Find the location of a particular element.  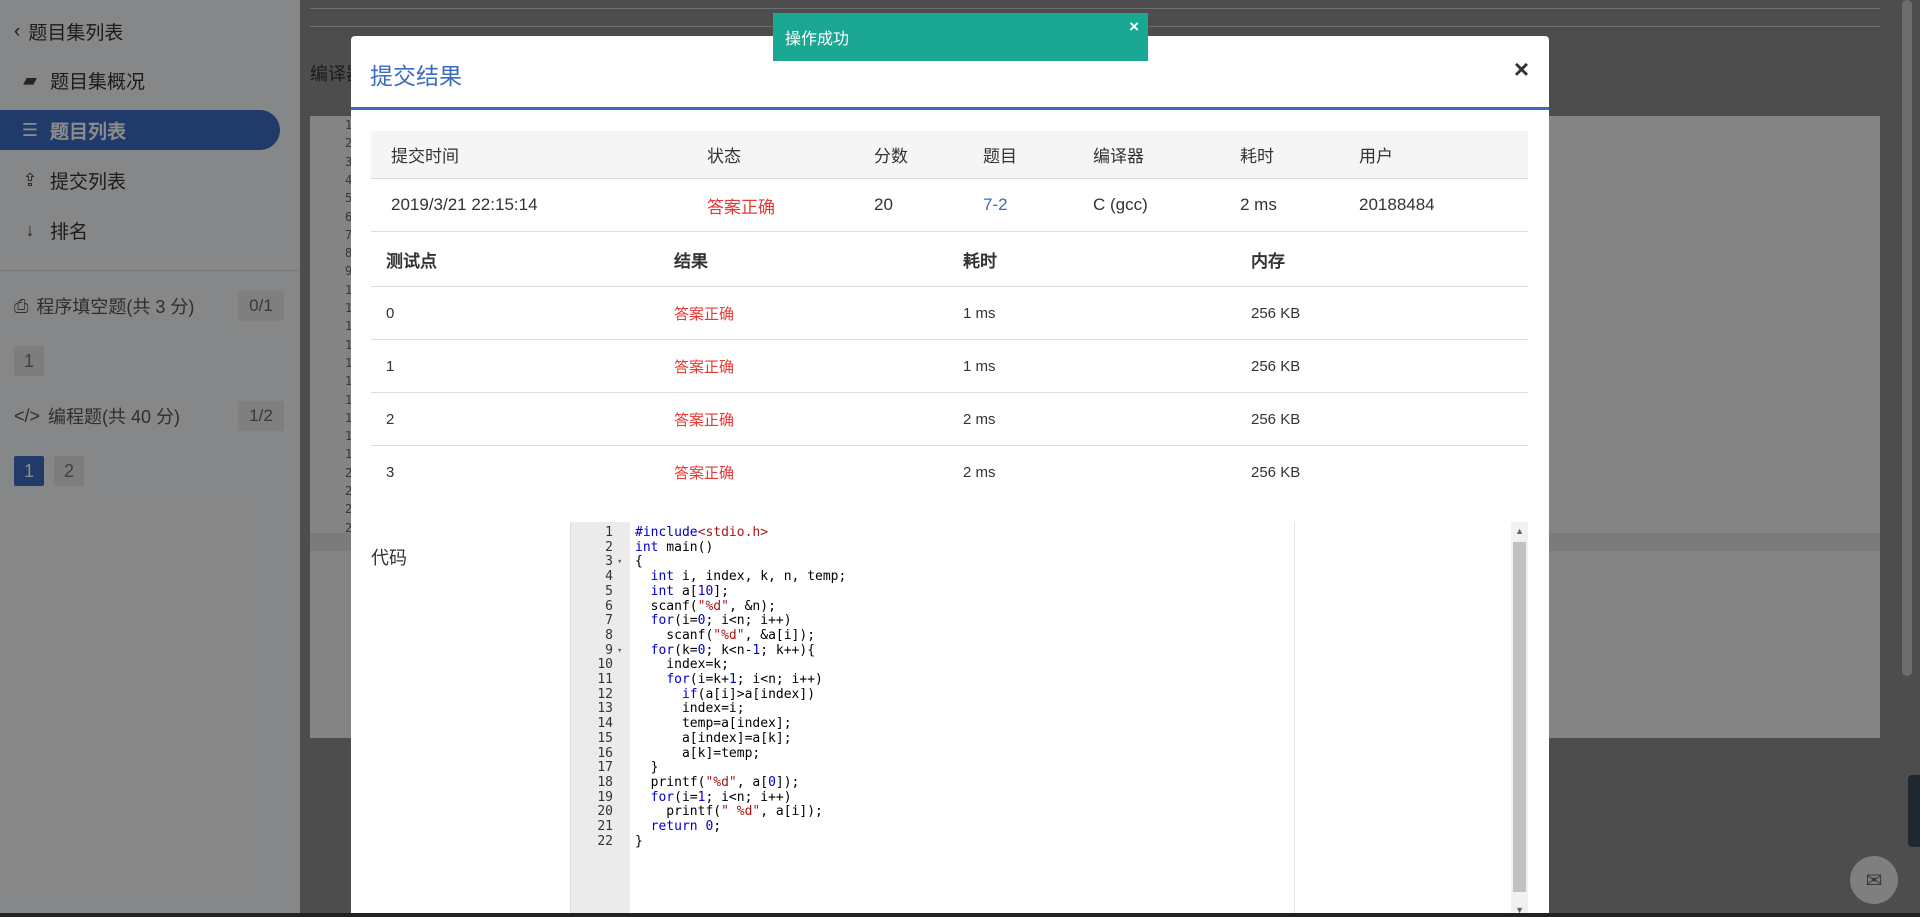

column-header: 编译器 is located at coordinates (1118, 156).